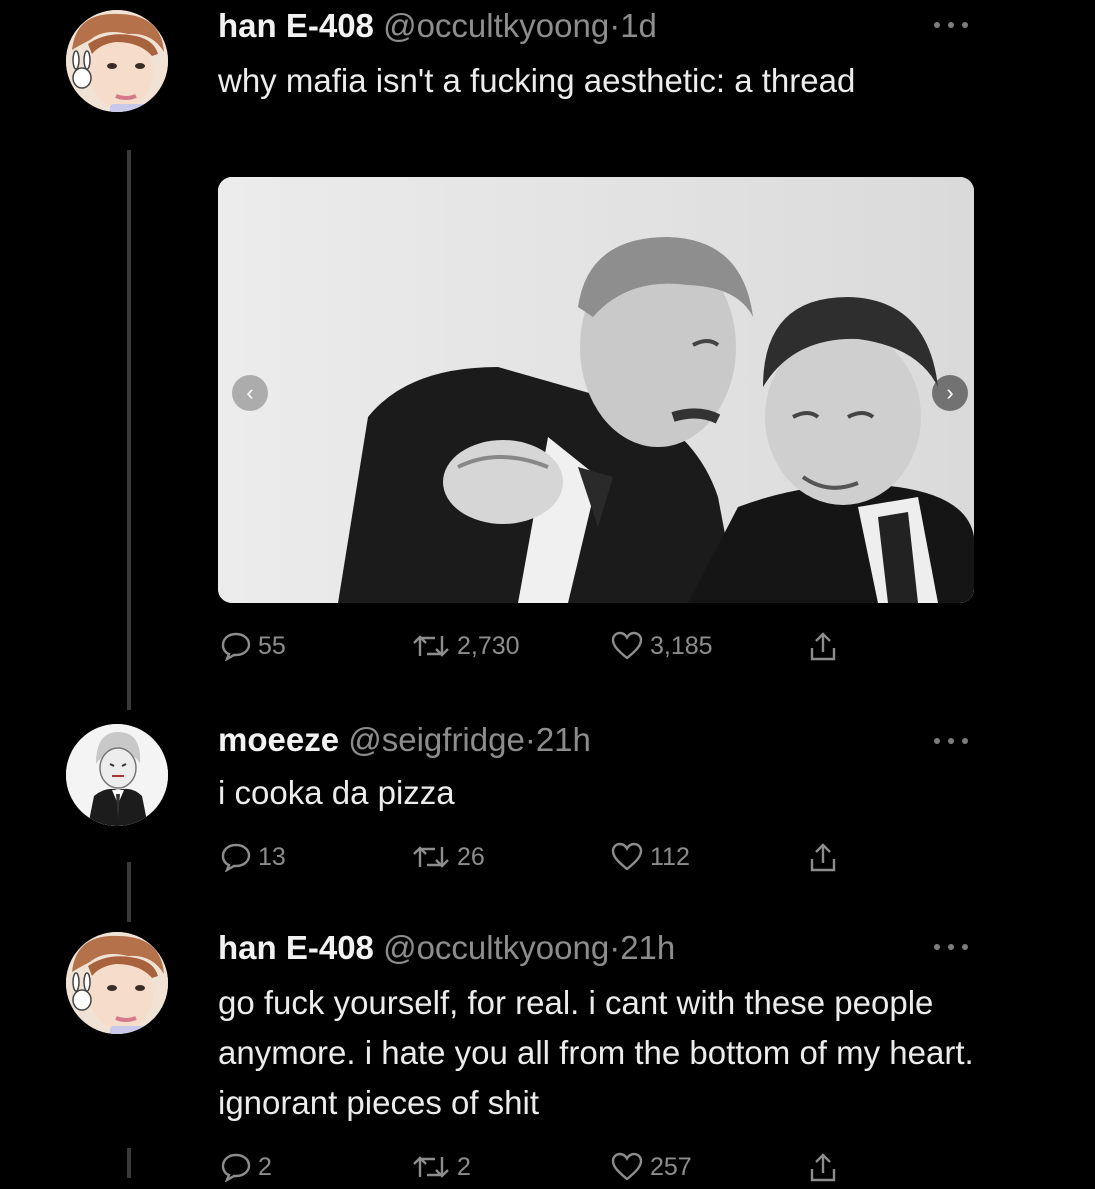 This screenshot has width=1095, height=1189. Describe the element at coordinates (671, 1166) in the screenshot. I see `like-count: 257` at that location.